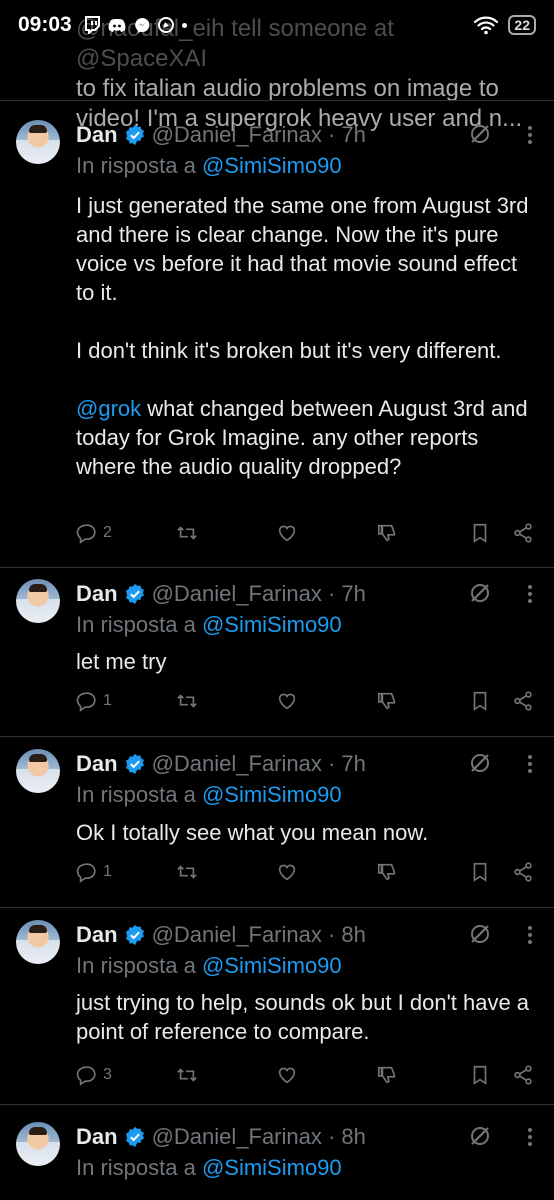  I want to click on reply-button: 2, so click(94, 533).